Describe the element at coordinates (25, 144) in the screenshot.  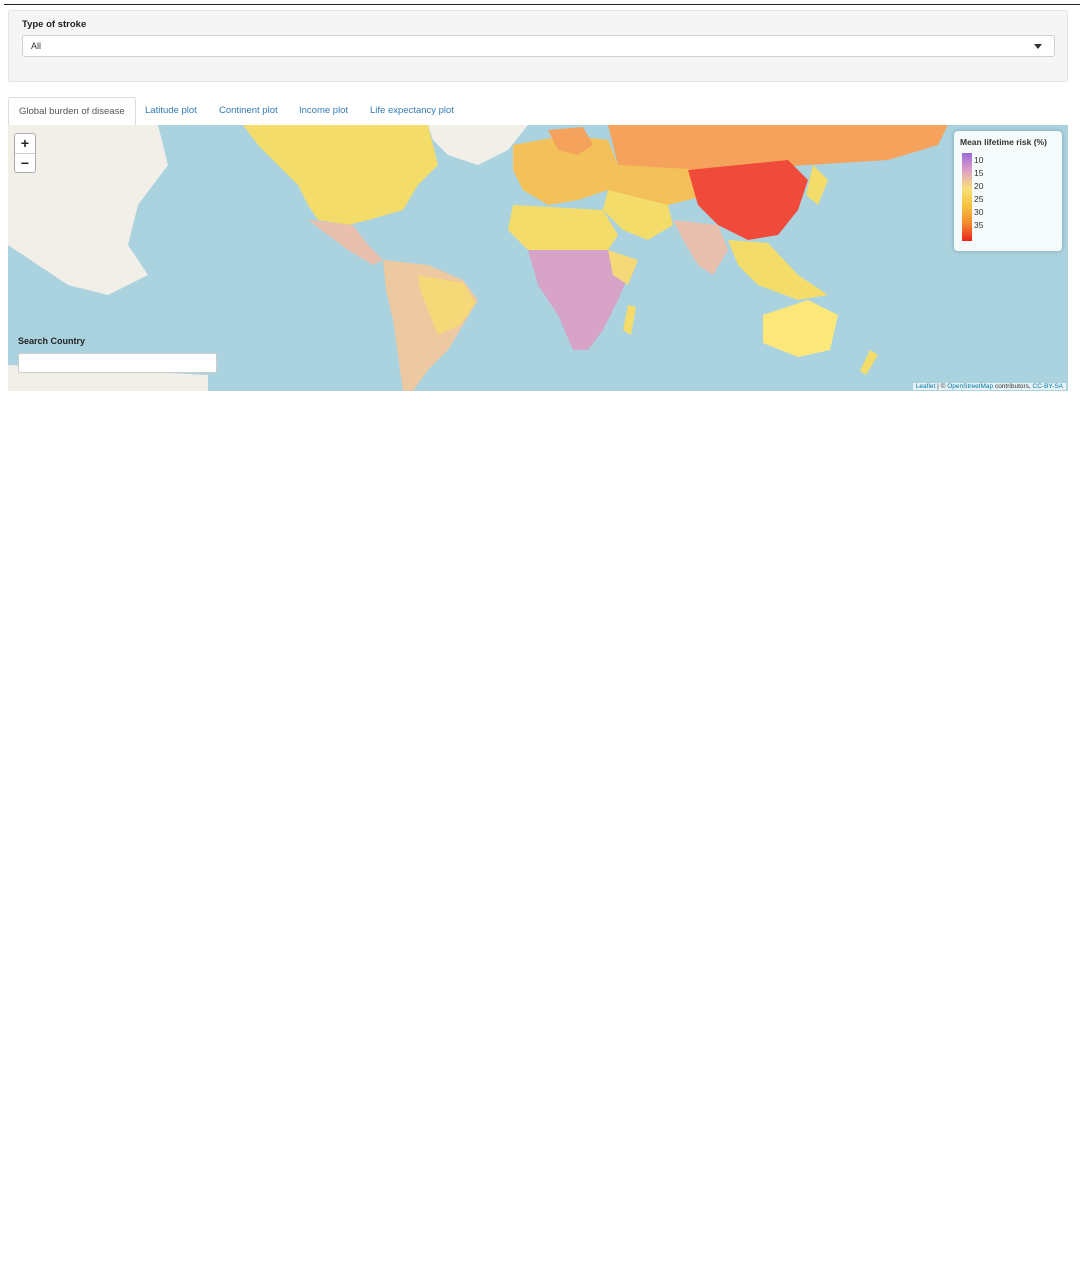
I see `zoom-in-button: +` at that location.